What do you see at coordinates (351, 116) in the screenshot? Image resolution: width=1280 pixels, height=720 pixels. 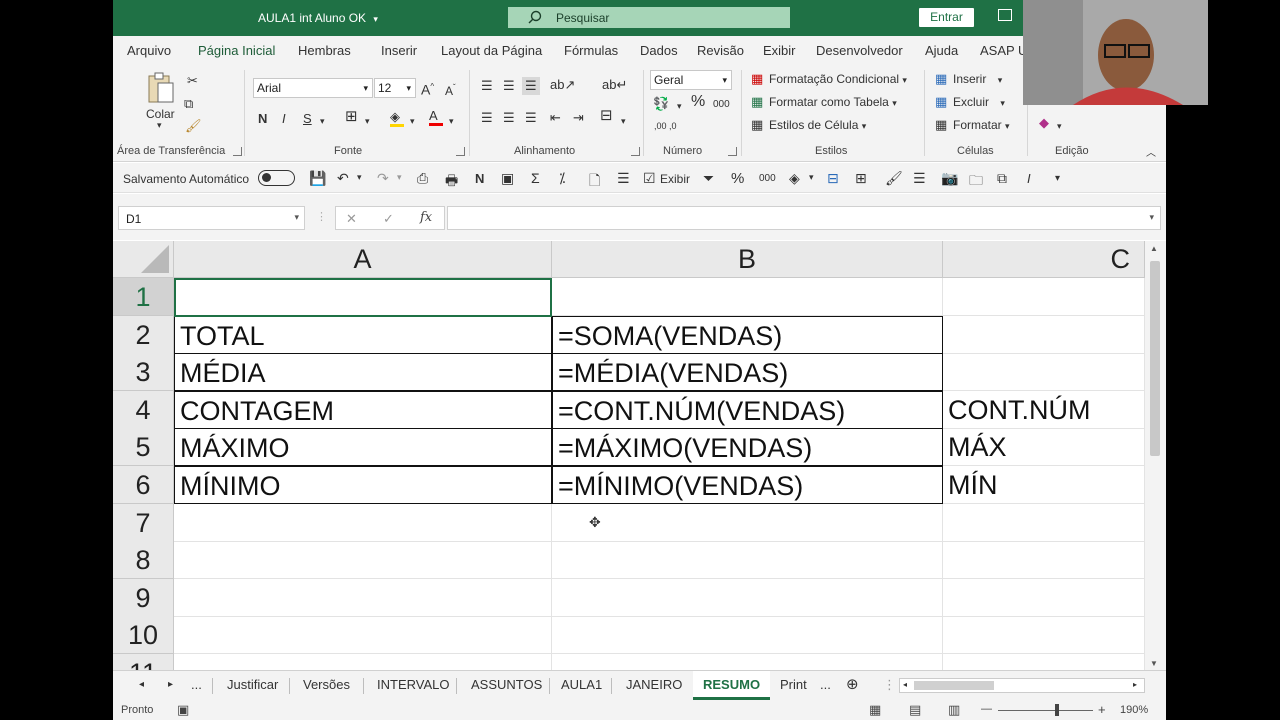 I see `borders-icon: ⊞` at bounding box center [351, 116].